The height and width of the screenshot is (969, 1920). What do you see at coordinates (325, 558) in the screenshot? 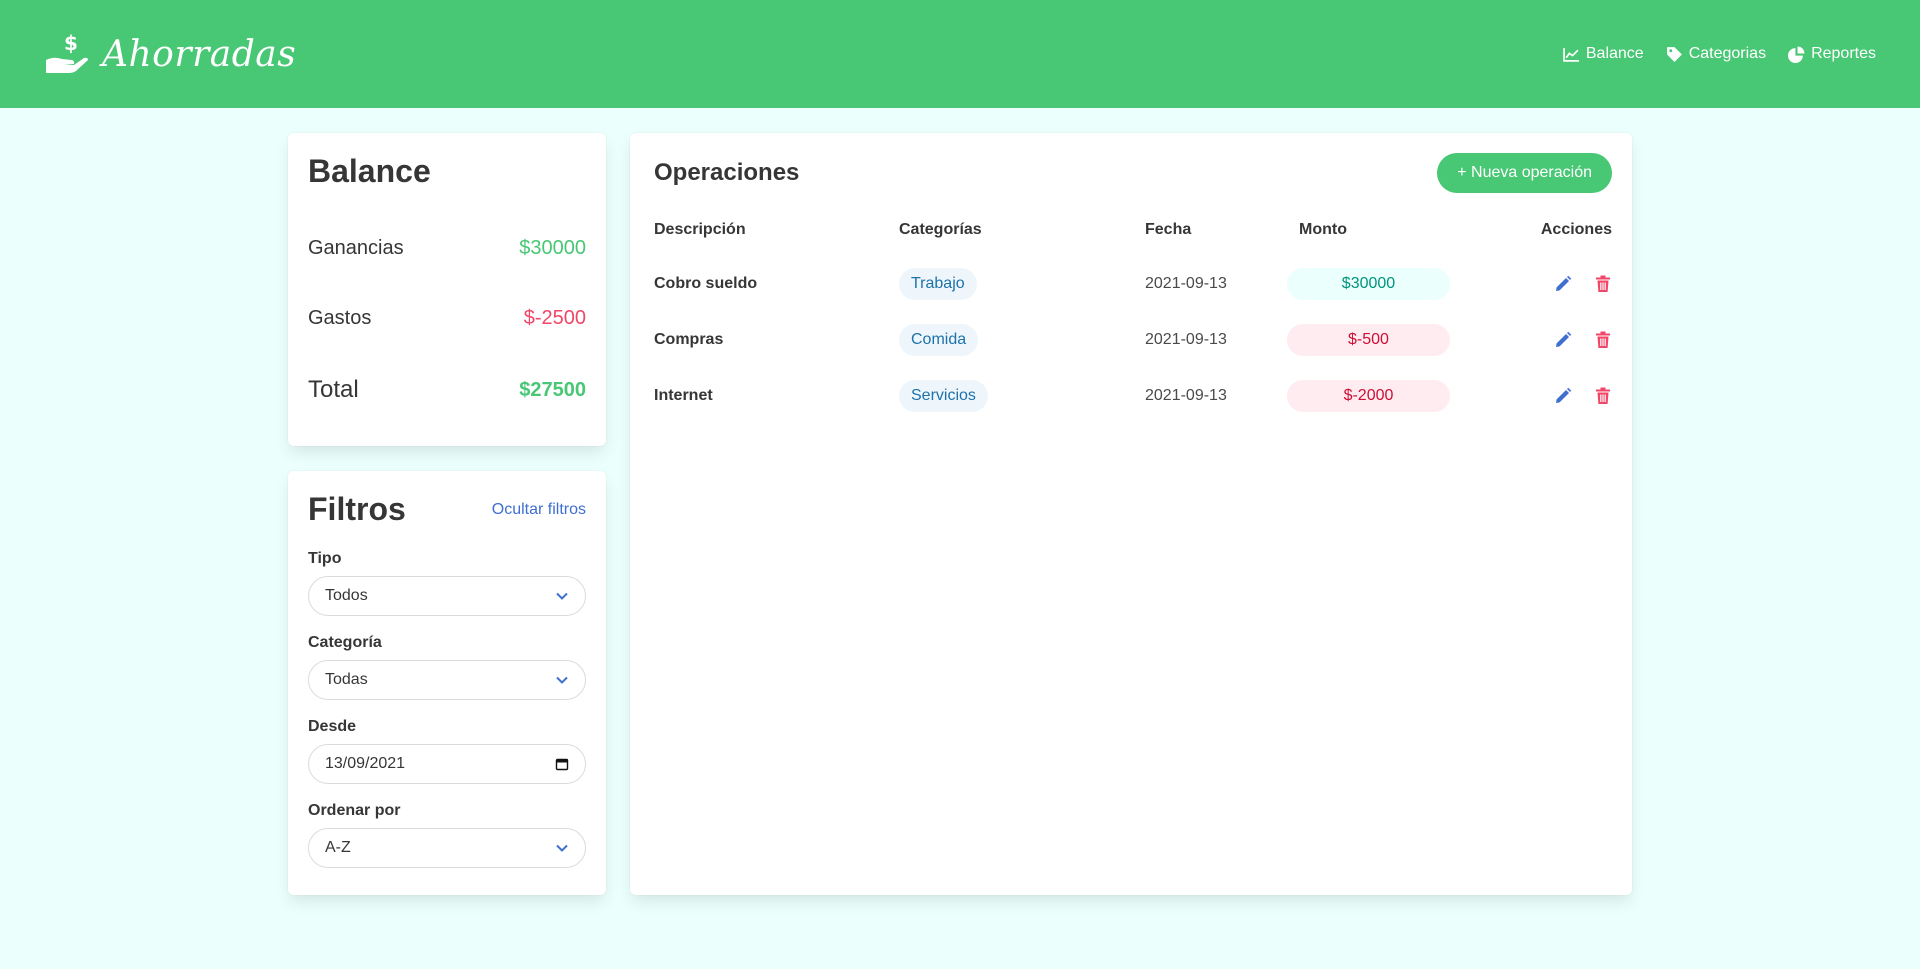
I see `tipo-label: Tipo` at bounding box center [325, 558].